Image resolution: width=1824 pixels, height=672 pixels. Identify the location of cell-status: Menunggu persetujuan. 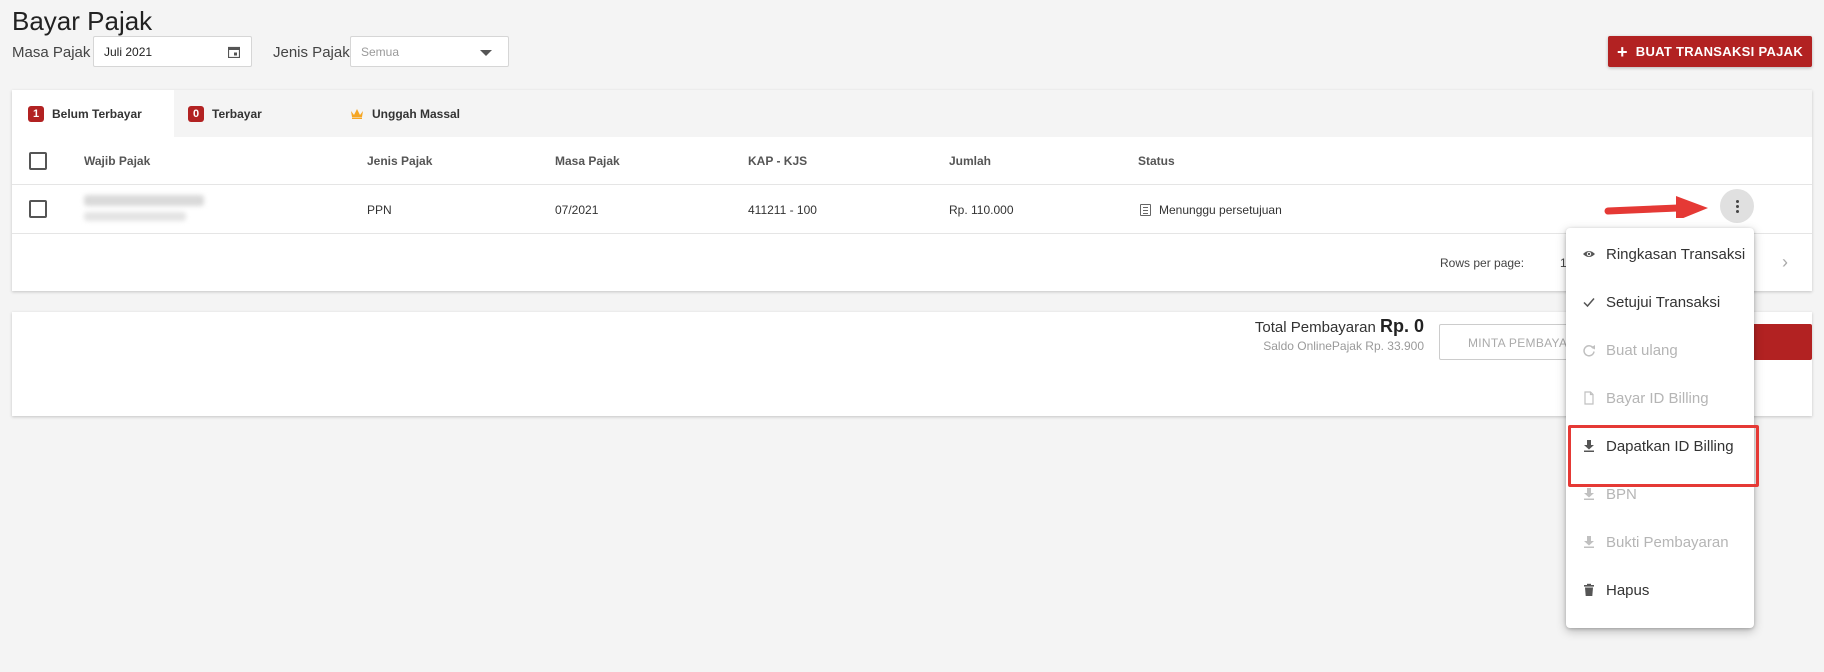
(1220, 210).